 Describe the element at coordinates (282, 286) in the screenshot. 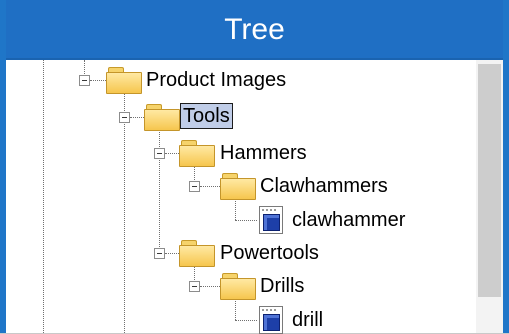

I see `tree-node-label: Drills` at that location.